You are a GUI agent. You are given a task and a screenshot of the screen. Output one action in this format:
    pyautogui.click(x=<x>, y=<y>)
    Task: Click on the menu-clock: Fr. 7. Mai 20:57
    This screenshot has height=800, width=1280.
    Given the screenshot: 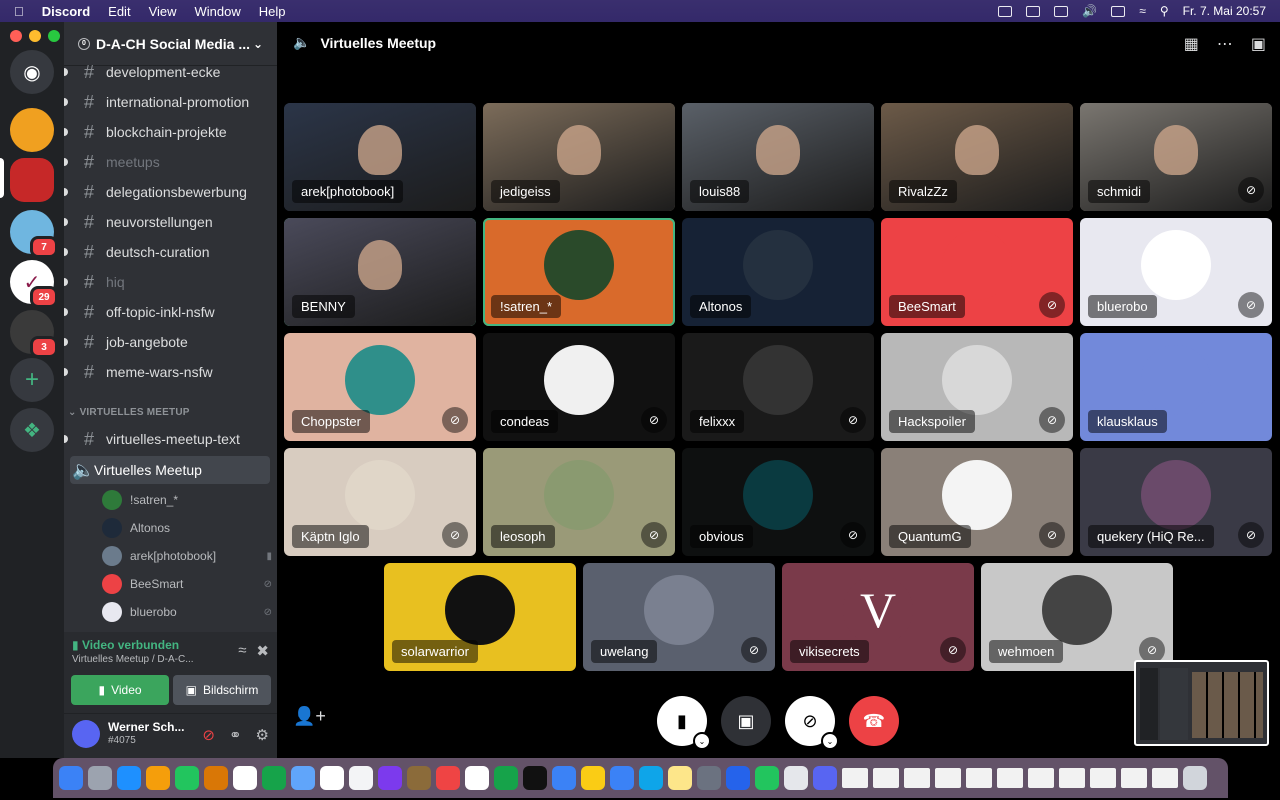 What is the action you would take?
    pyautogui.click(x=1224, y=11)
    